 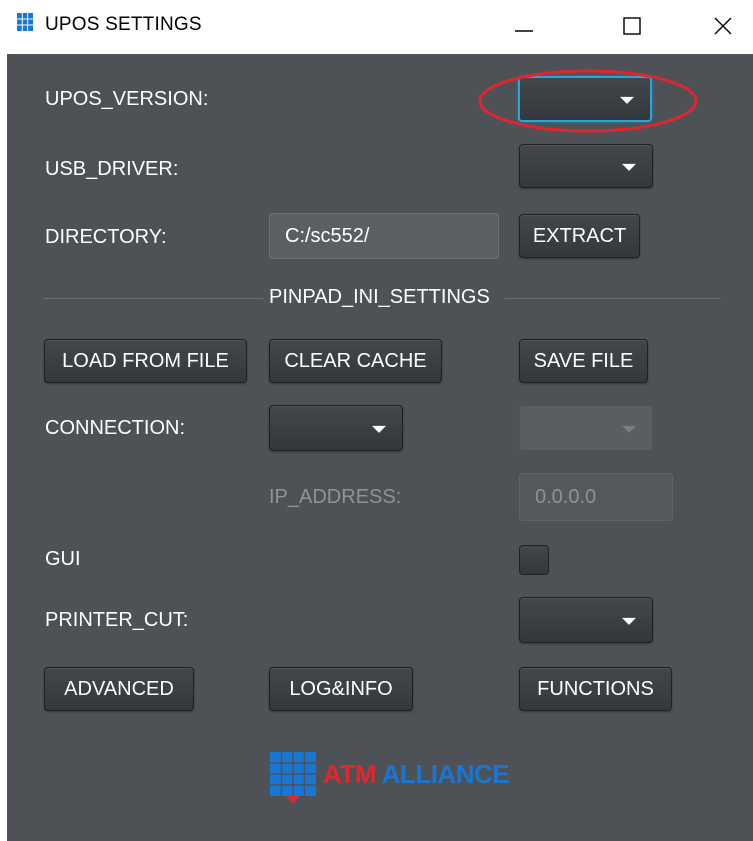 What do you see at coordinates (119, 689) in the screenshot?
I see `advanced-button: ADVANCED` at bounding box center [119, 689].